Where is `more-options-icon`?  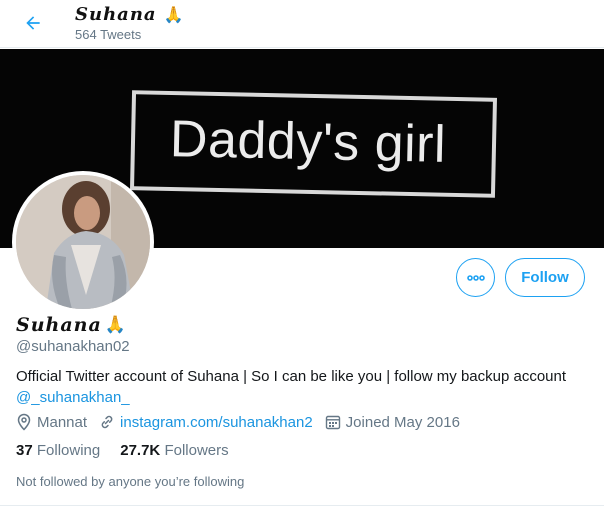 more-options-icon is located at coordinates (475, 277).